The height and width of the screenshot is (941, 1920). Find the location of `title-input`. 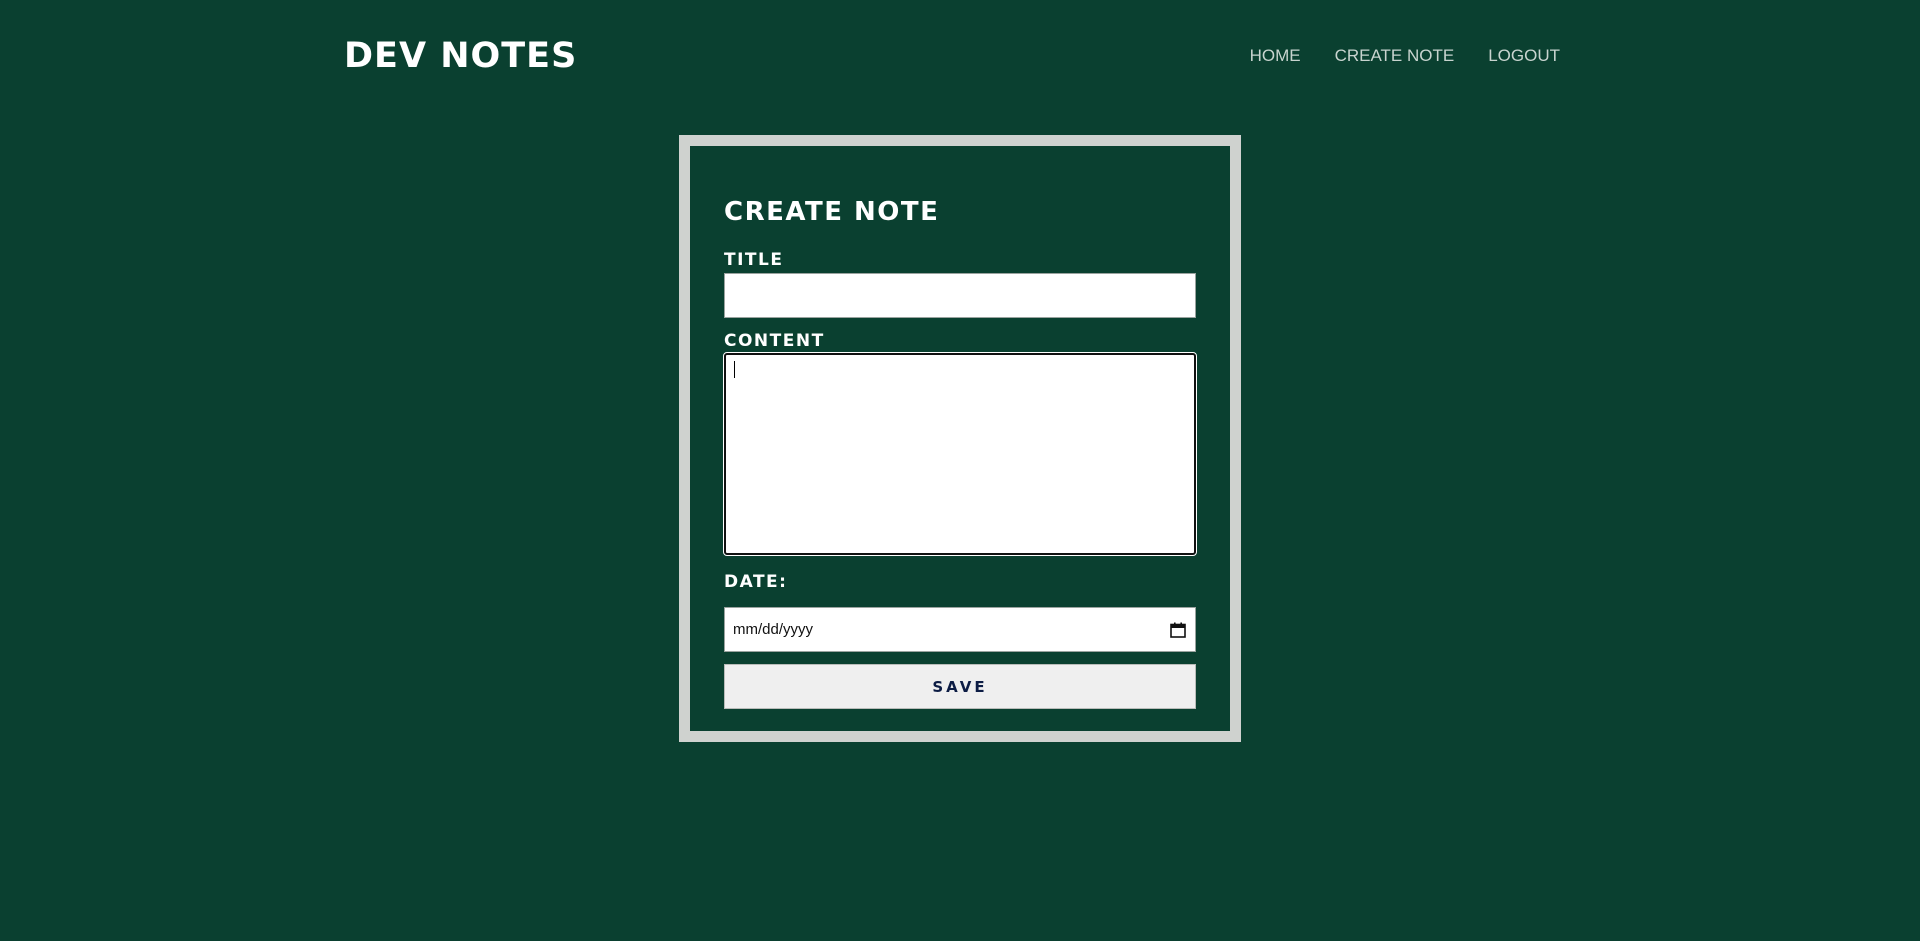

title-input is located at coordinates (960, 295).